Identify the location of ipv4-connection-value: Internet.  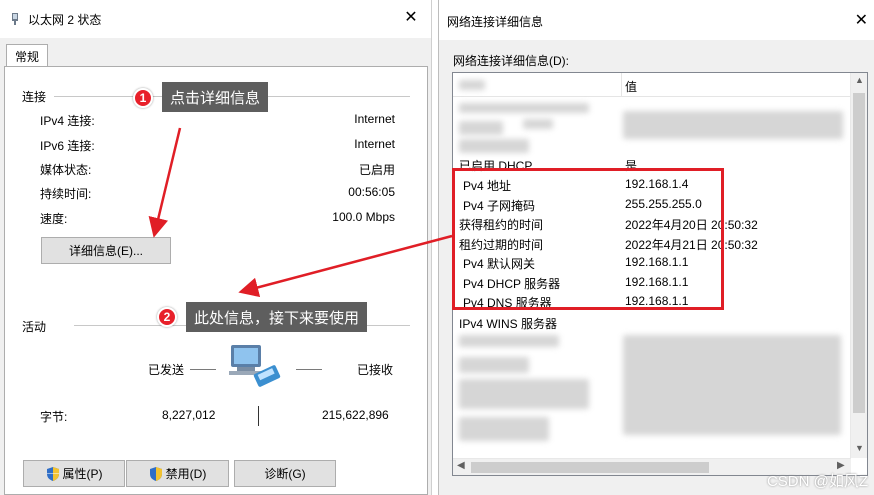
(374, 119).